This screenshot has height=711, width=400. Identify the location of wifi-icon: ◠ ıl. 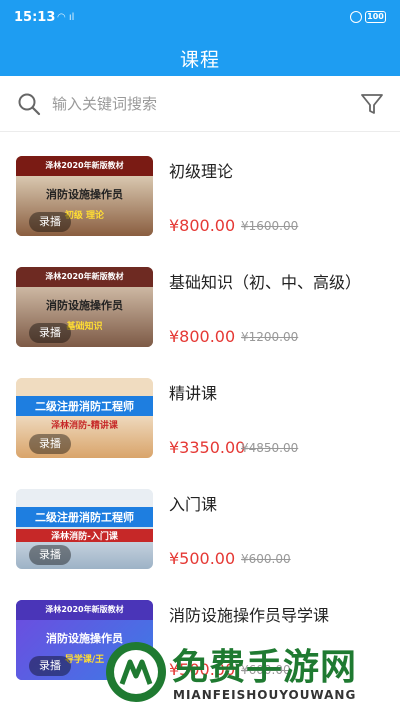
(66, 17).